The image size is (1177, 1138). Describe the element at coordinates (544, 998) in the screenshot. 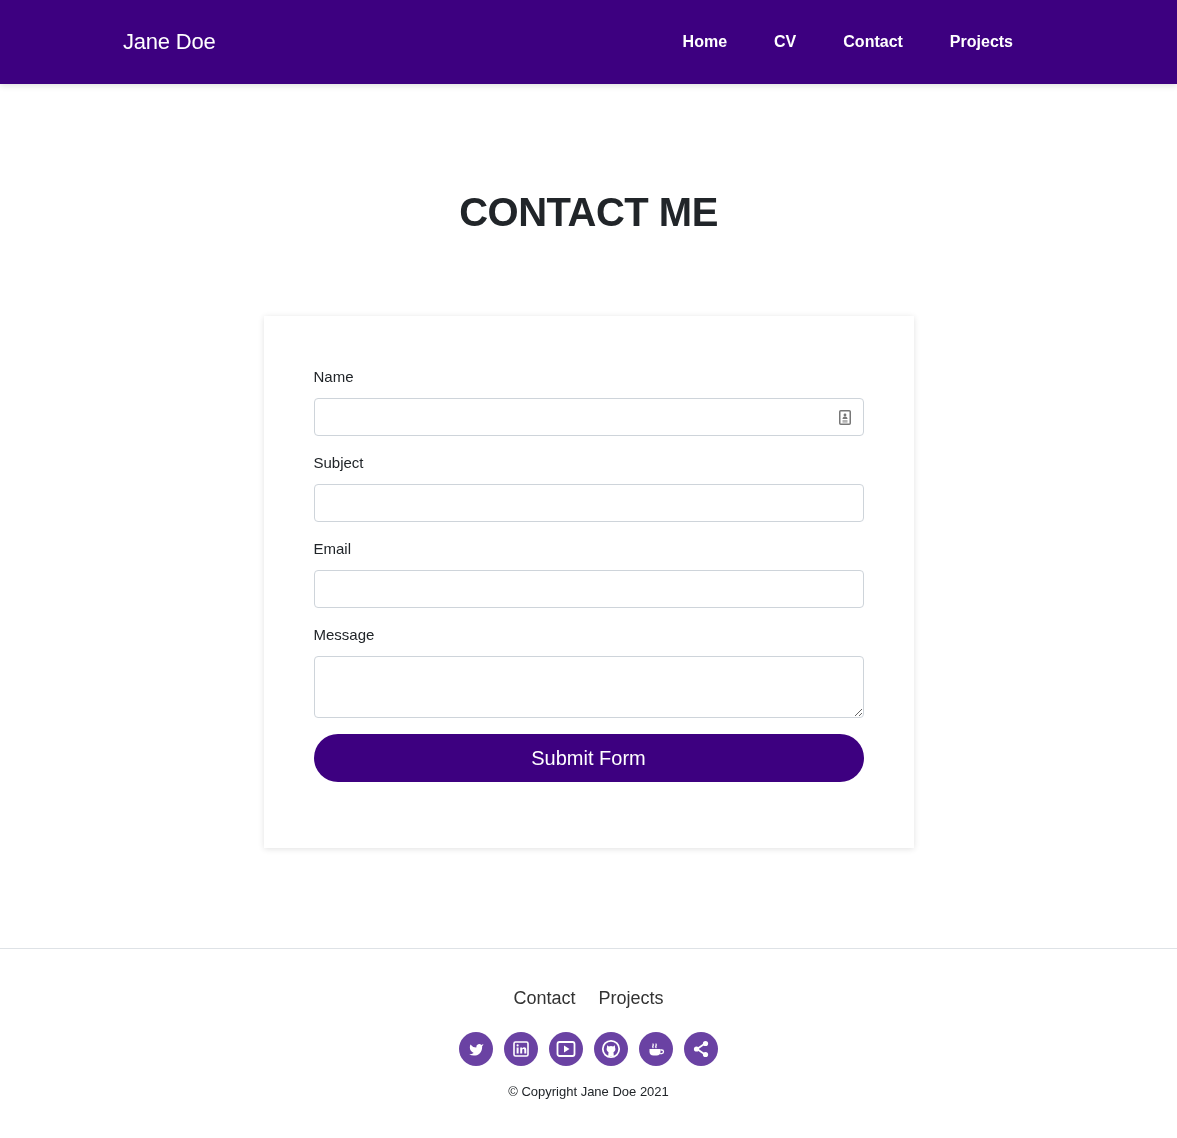

I see `footer-link: Contact` at that location.